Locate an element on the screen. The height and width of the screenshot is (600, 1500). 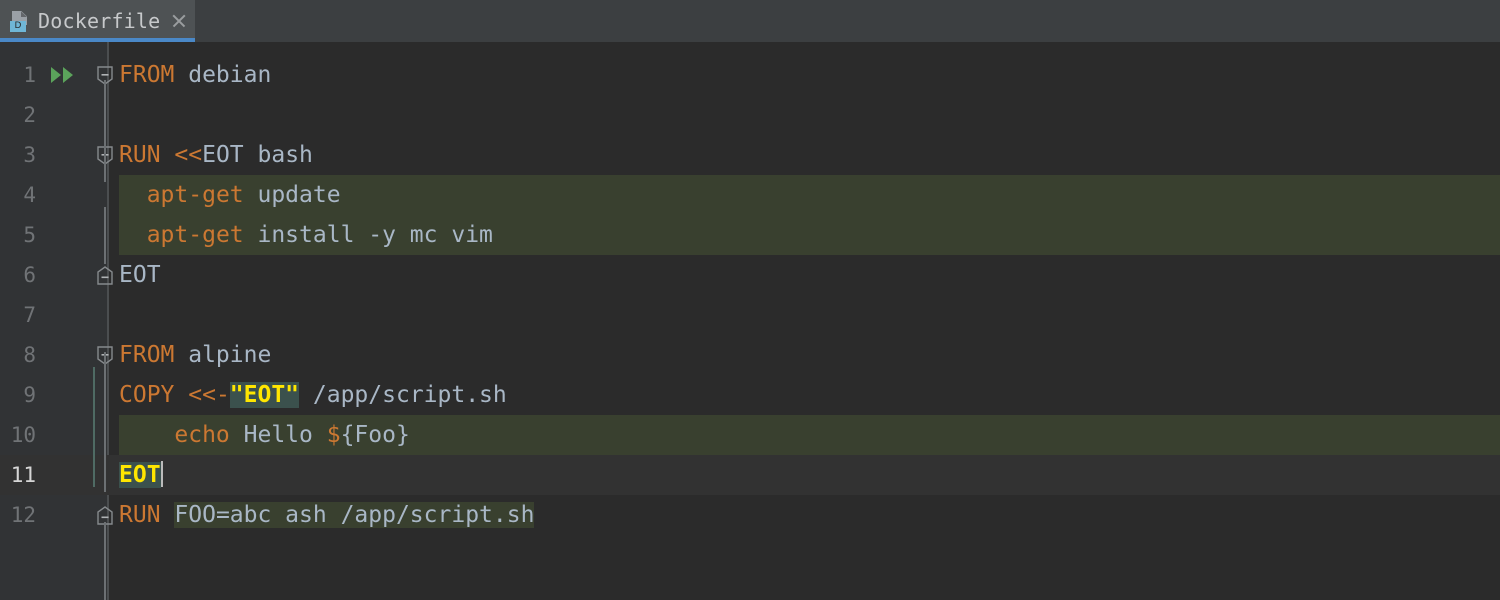
text-caret is located at coordinates (161, 474).